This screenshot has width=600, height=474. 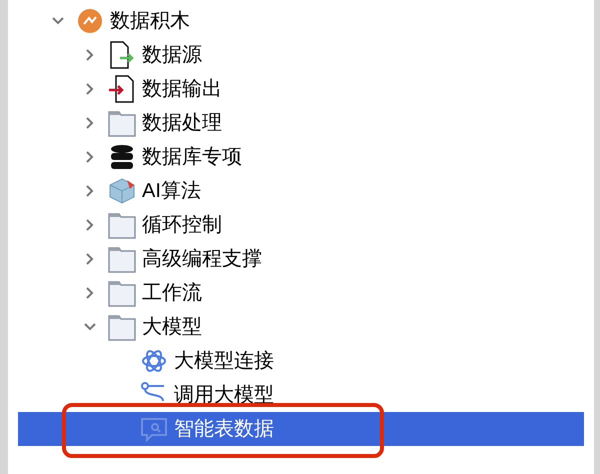 I want to click on tree-item: 智能表数据, so click(x=301, y=429).